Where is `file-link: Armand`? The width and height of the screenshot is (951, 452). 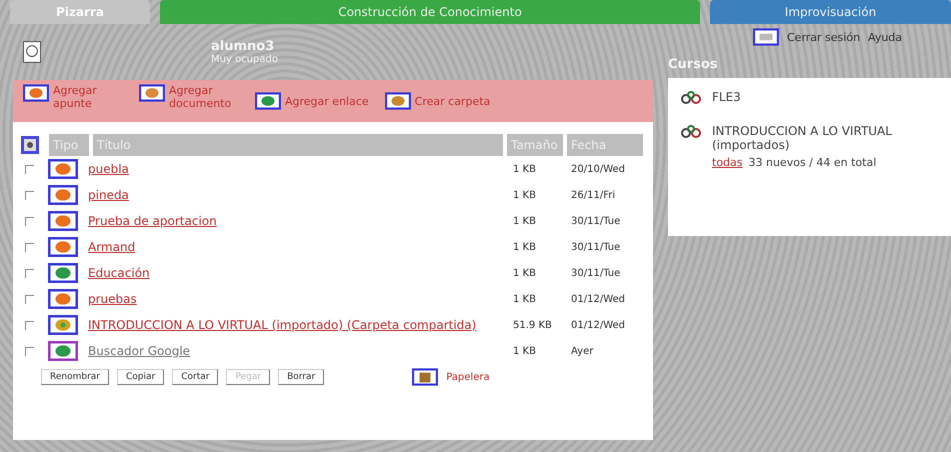
file-link: Armand is located at coordinates (295, 247).